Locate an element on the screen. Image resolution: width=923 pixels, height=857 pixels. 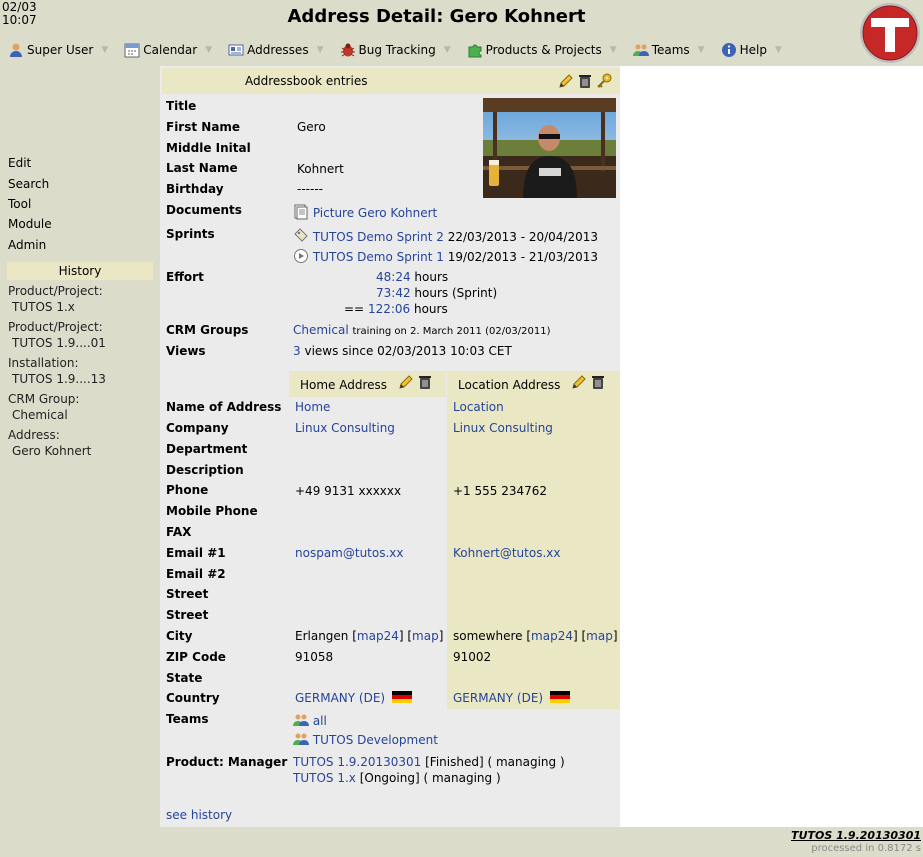
history-link: TUTOS 1.x is located at coordinates (43, 307).